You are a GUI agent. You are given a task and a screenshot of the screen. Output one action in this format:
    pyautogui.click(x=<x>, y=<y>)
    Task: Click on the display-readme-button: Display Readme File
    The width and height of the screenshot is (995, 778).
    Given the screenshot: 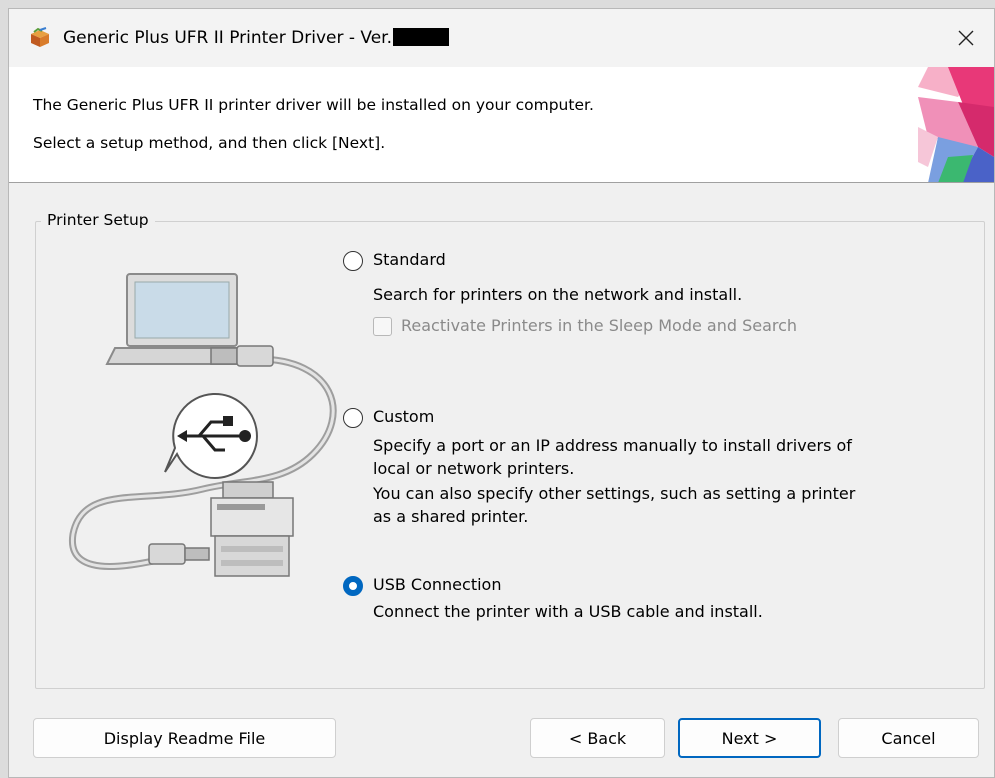 What is the action you would take?
    pyautogui.click(x=184, y=738)
    